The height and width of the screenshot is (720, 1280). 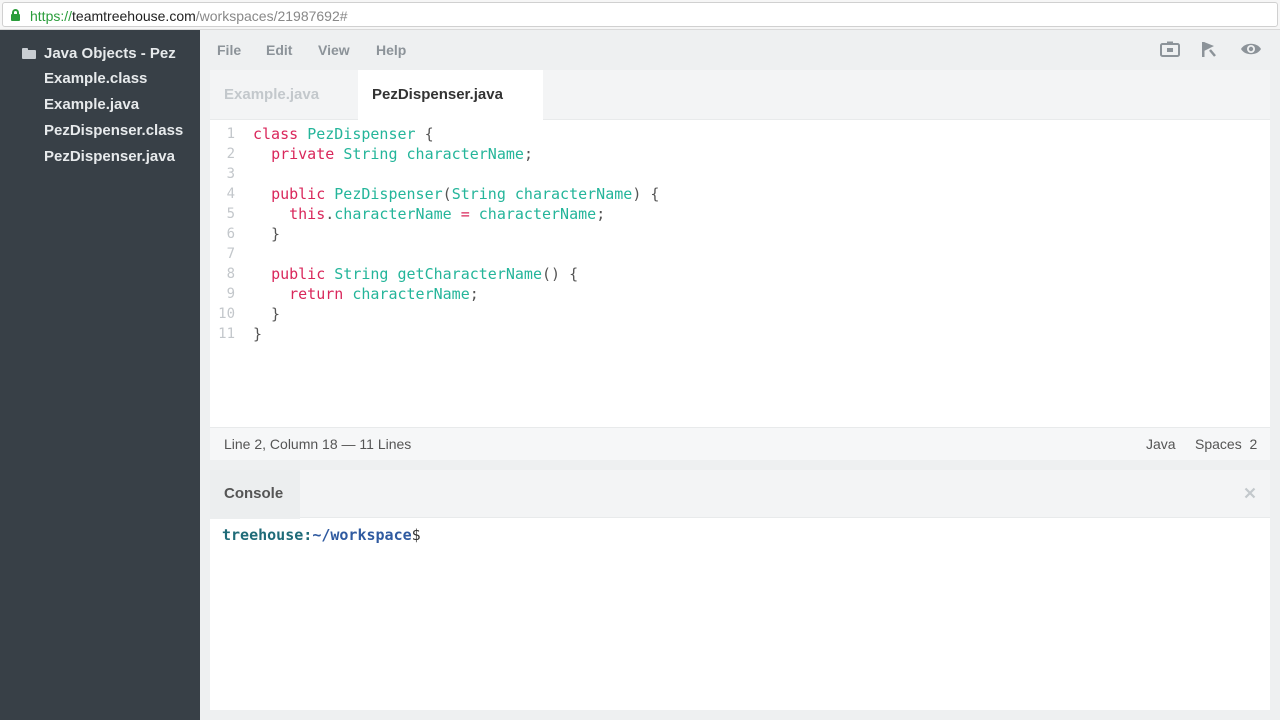 What do you see at coordinates (740, 314) in the screenshot?
I see `code-line: 10 }` at bounding box center [740, 314].